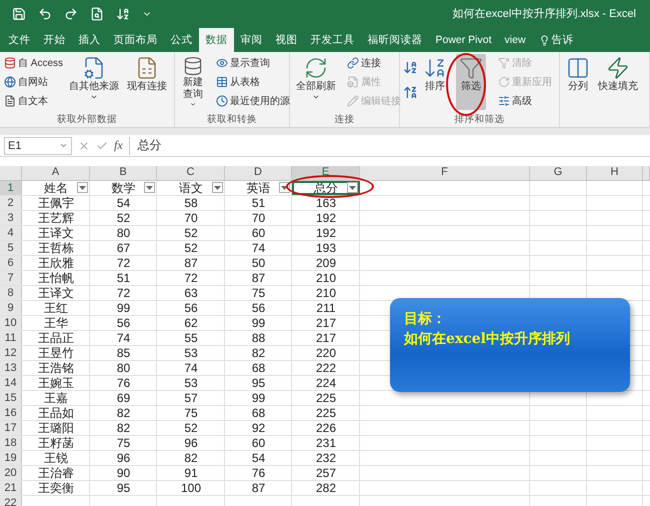 This screenshot has width=650, height=506. I want to click on ribbon-button: 分列, so click(578, 82).